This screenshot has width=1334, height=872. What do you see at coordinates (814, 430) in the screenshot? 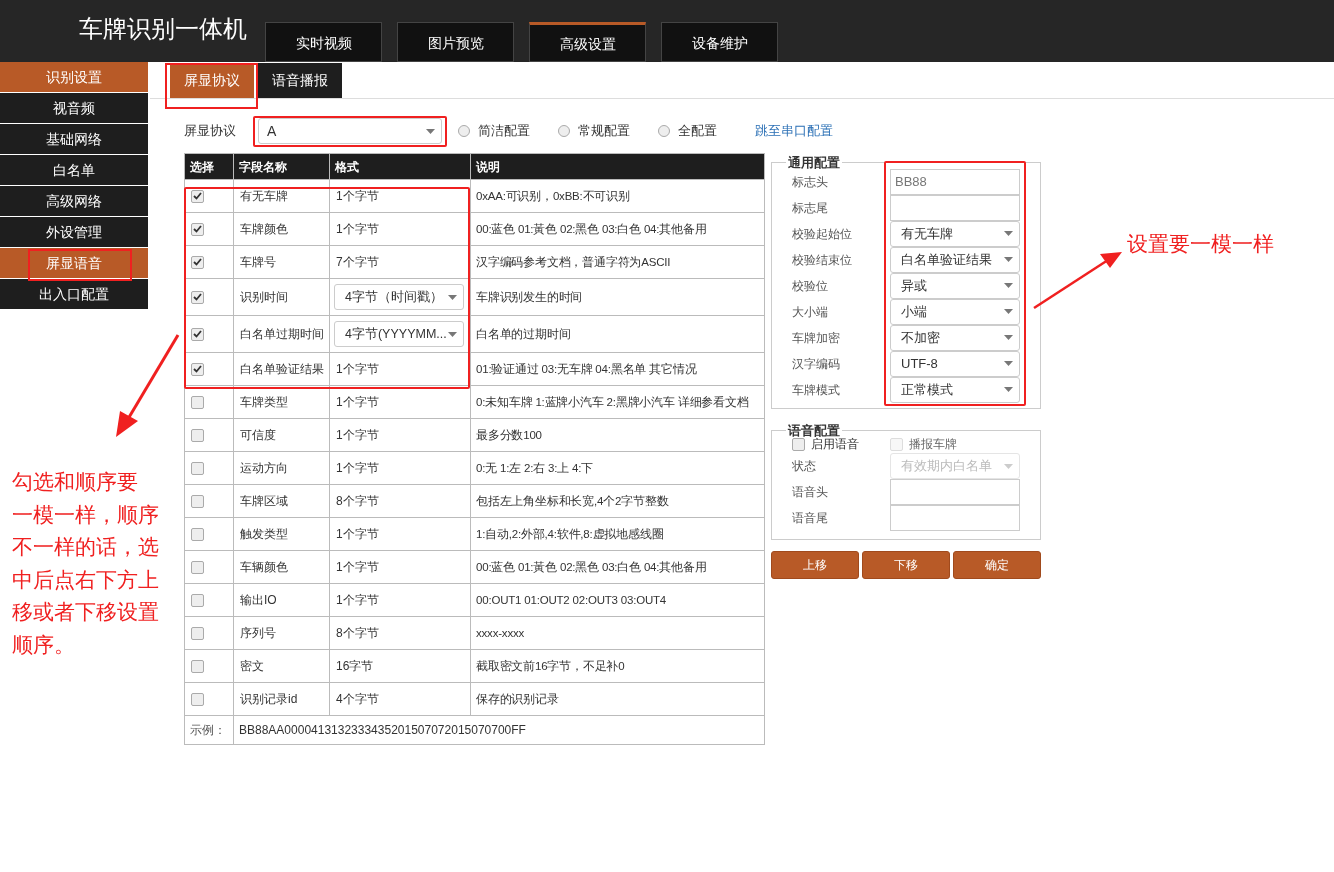
I see `panel-title: 语音配置` at bounding box center [814, 430].